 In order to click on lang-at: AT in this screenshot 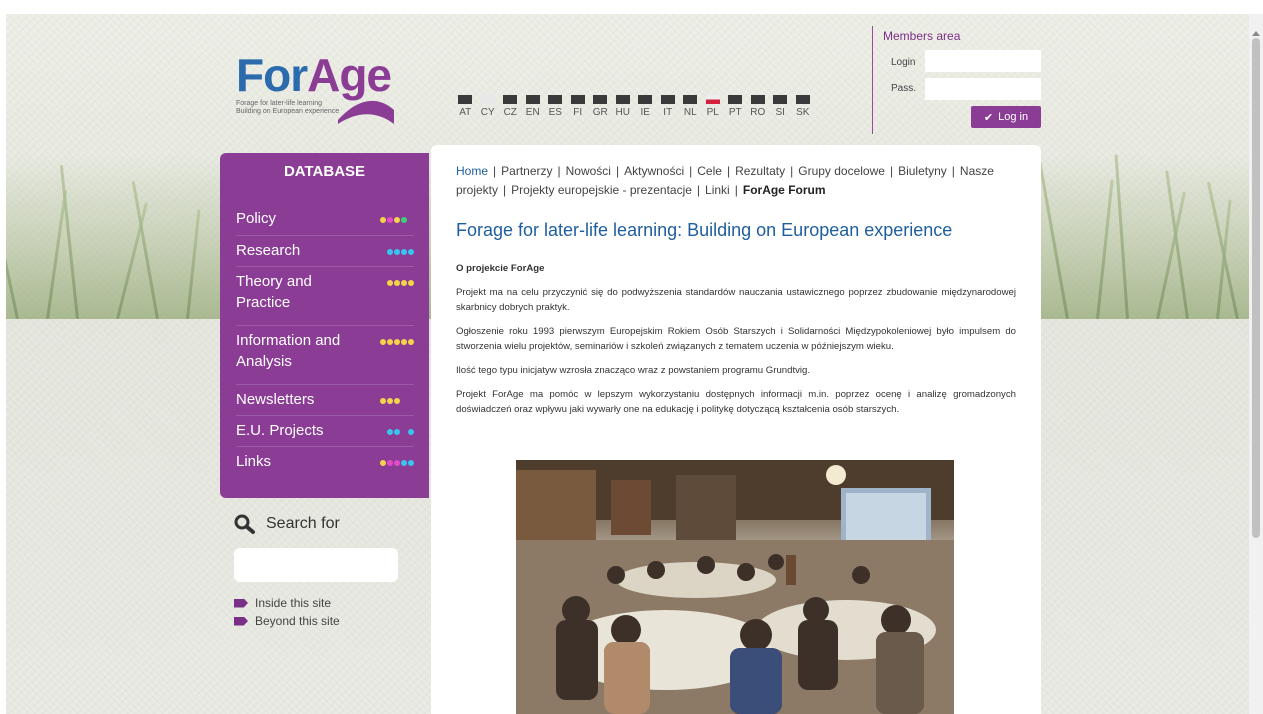, I will do `click(465, 106)`.